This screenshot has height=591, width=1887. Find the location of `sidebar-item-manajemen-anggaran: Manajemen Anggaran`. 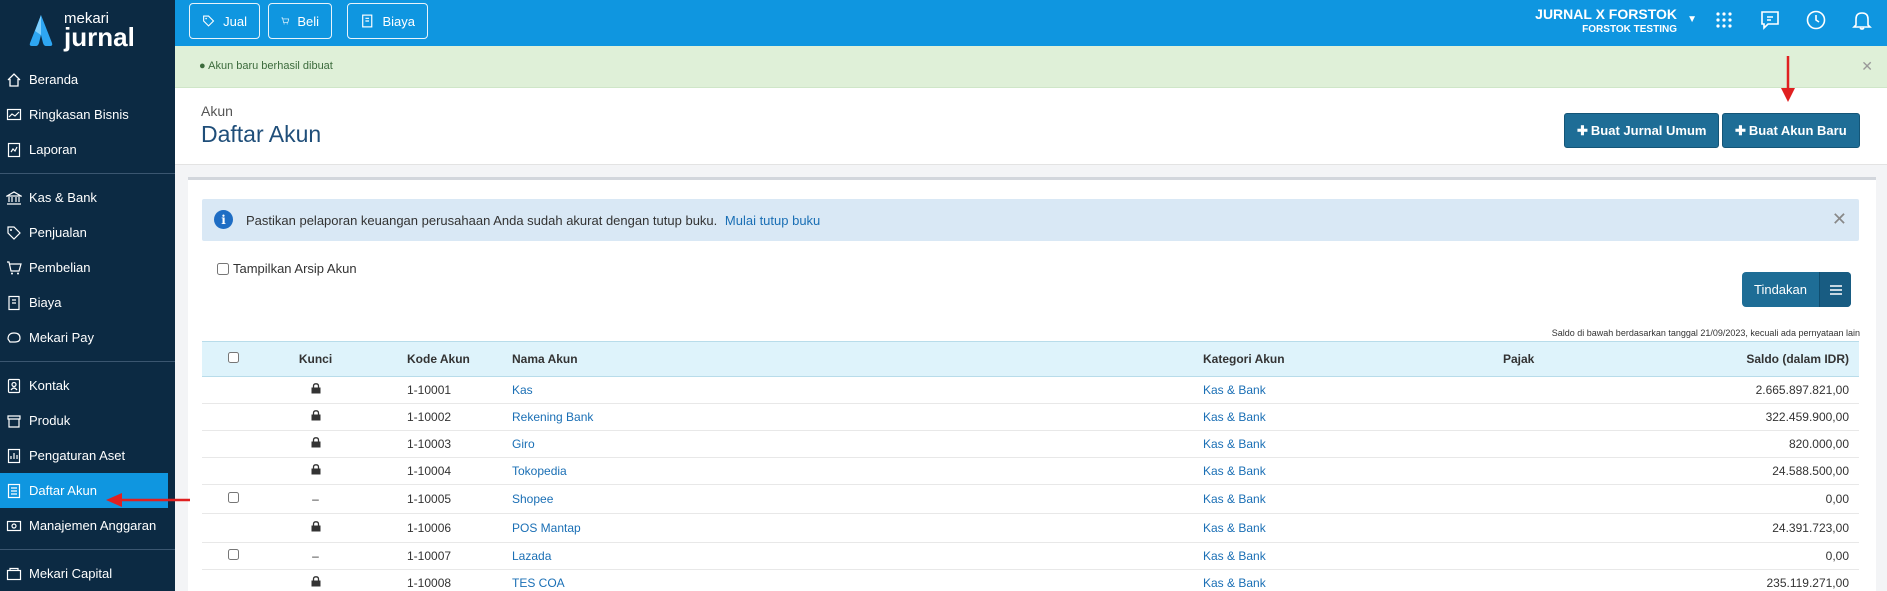

sidebar-item-manajemen-anggaran: Manajemen Anggaran is located at coordinates (87, 525).